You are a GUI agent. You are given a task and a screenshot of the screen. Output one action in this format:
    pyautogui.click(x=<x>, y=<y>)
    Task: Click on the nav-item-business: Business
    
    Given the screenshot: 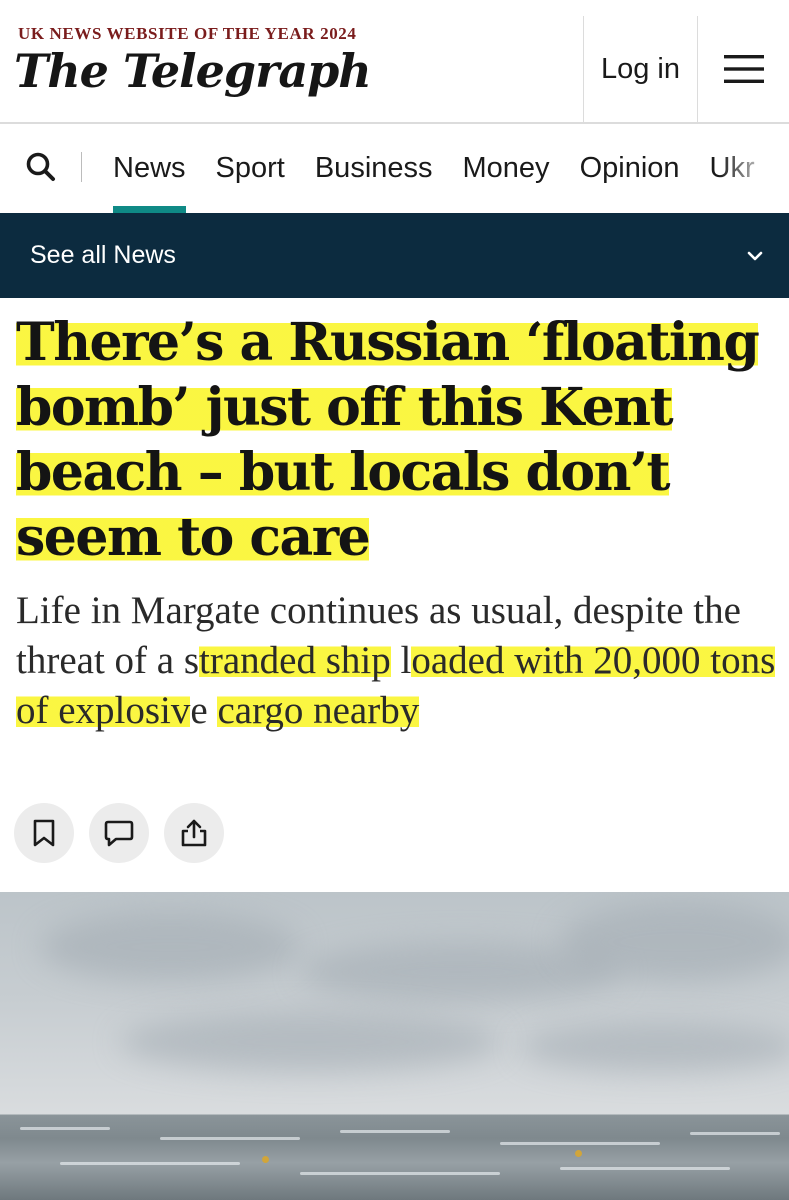 What is the action you would take?
    pyautogui.click(x=374, y=168)
    